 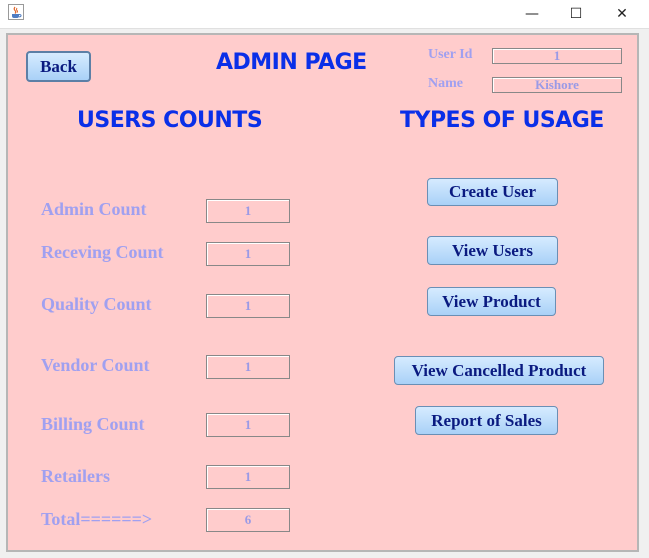 What do you see at coordinates (94, 209) in the screenshot?
I see `admin-count-label: Admin Count` at bounding box center [94, 209].